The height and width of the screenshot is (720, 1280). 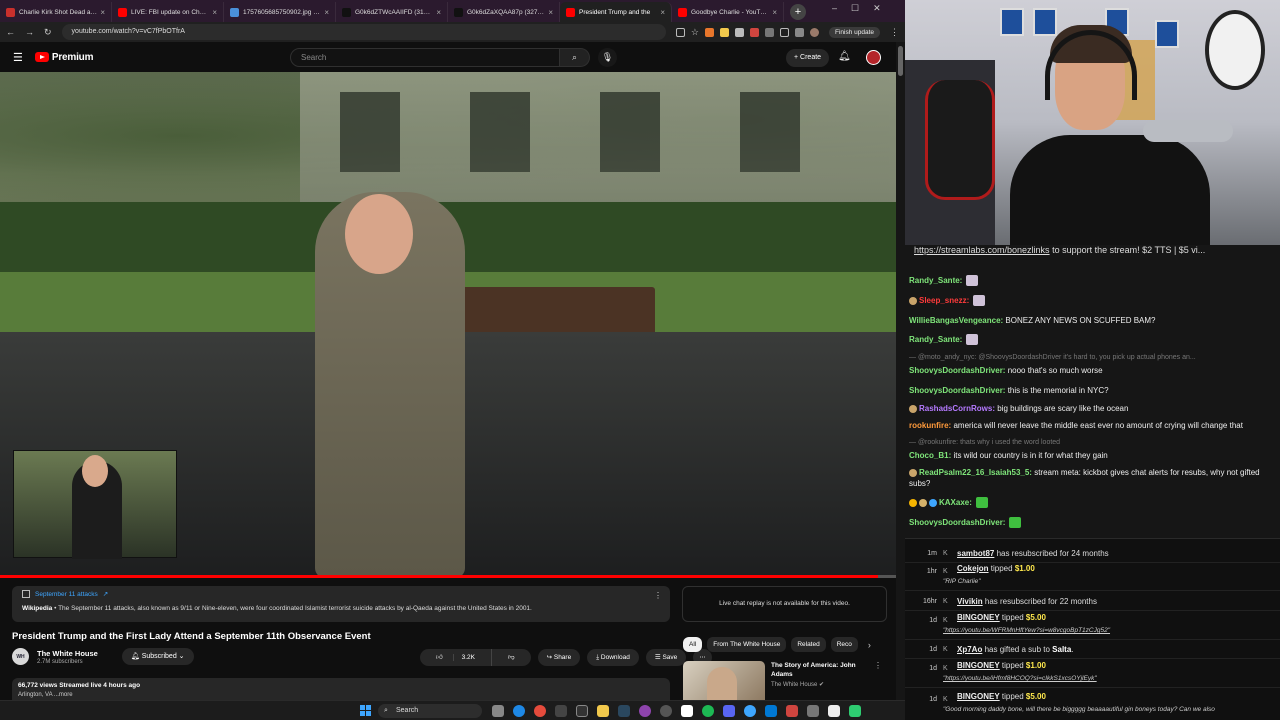 I want to click on chat-username: ReadPsalm22_16_Isaiah53_5:, so click(x=975, y=472).